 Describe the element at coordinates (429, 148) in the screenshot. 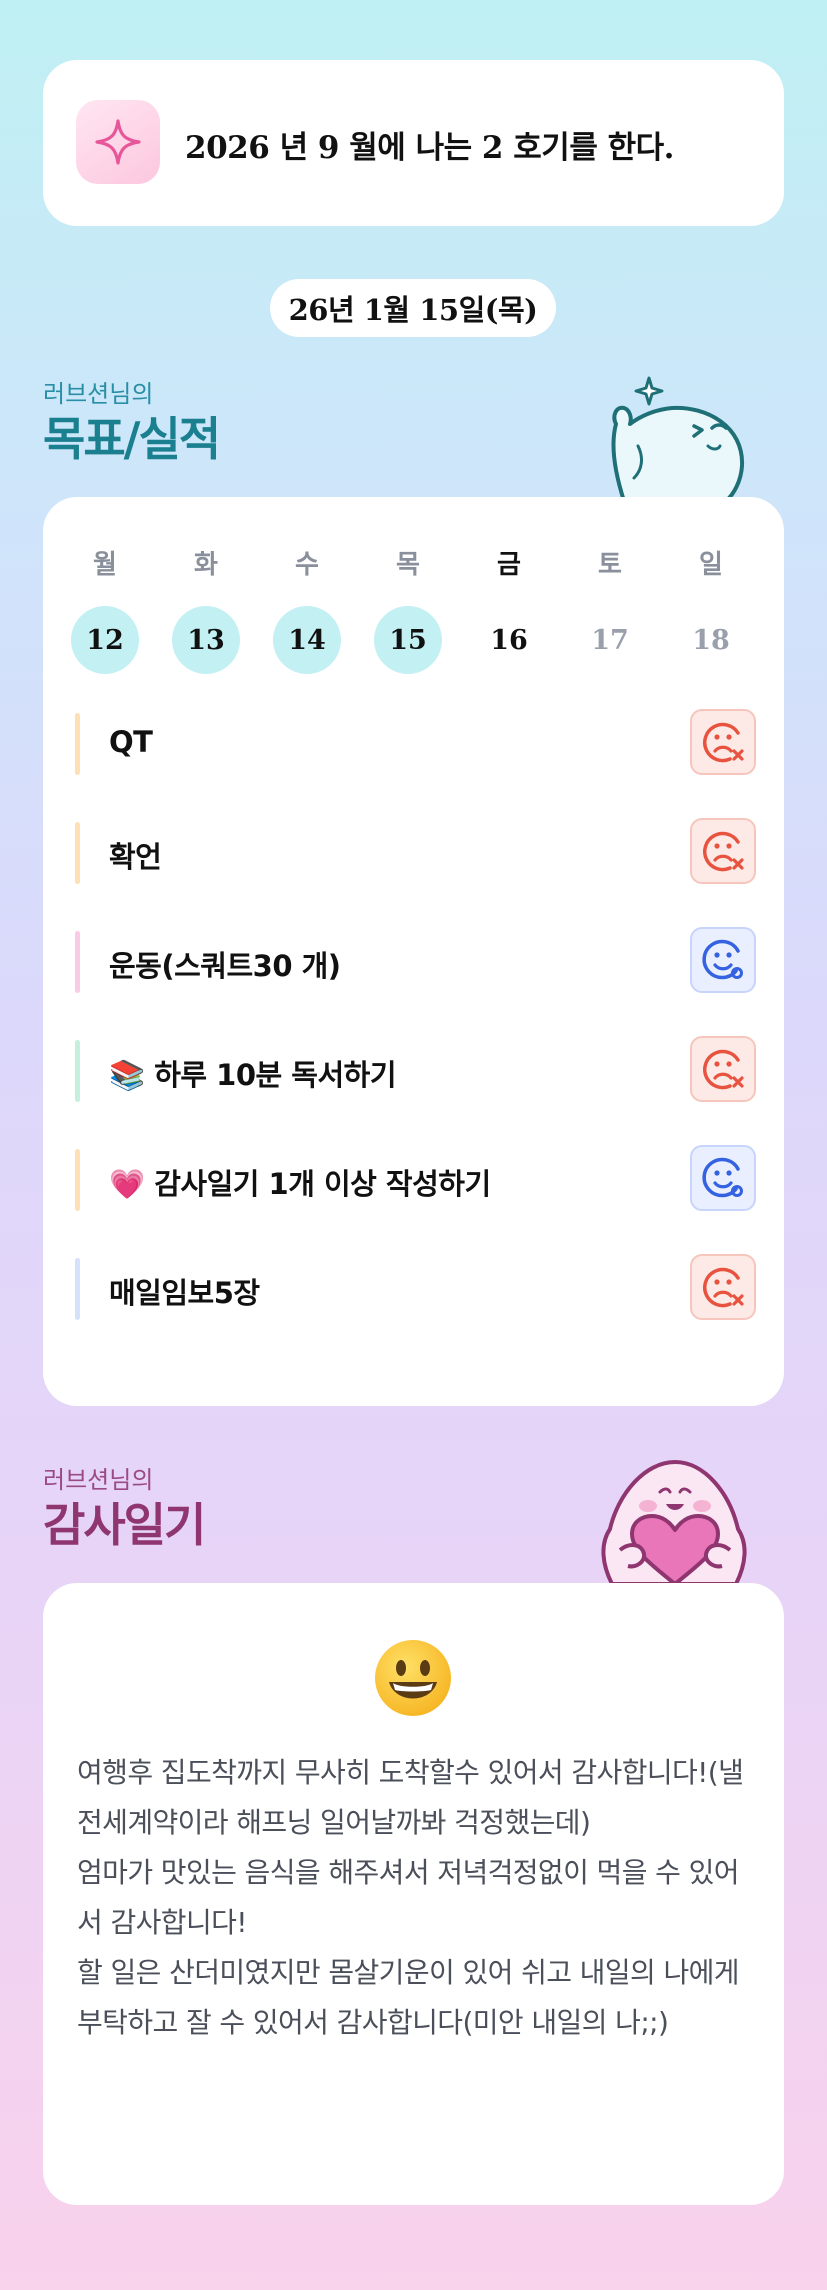

I see `goal-statement: 2026 년 9 월에 나는 2 호기를 한다.` at that location.